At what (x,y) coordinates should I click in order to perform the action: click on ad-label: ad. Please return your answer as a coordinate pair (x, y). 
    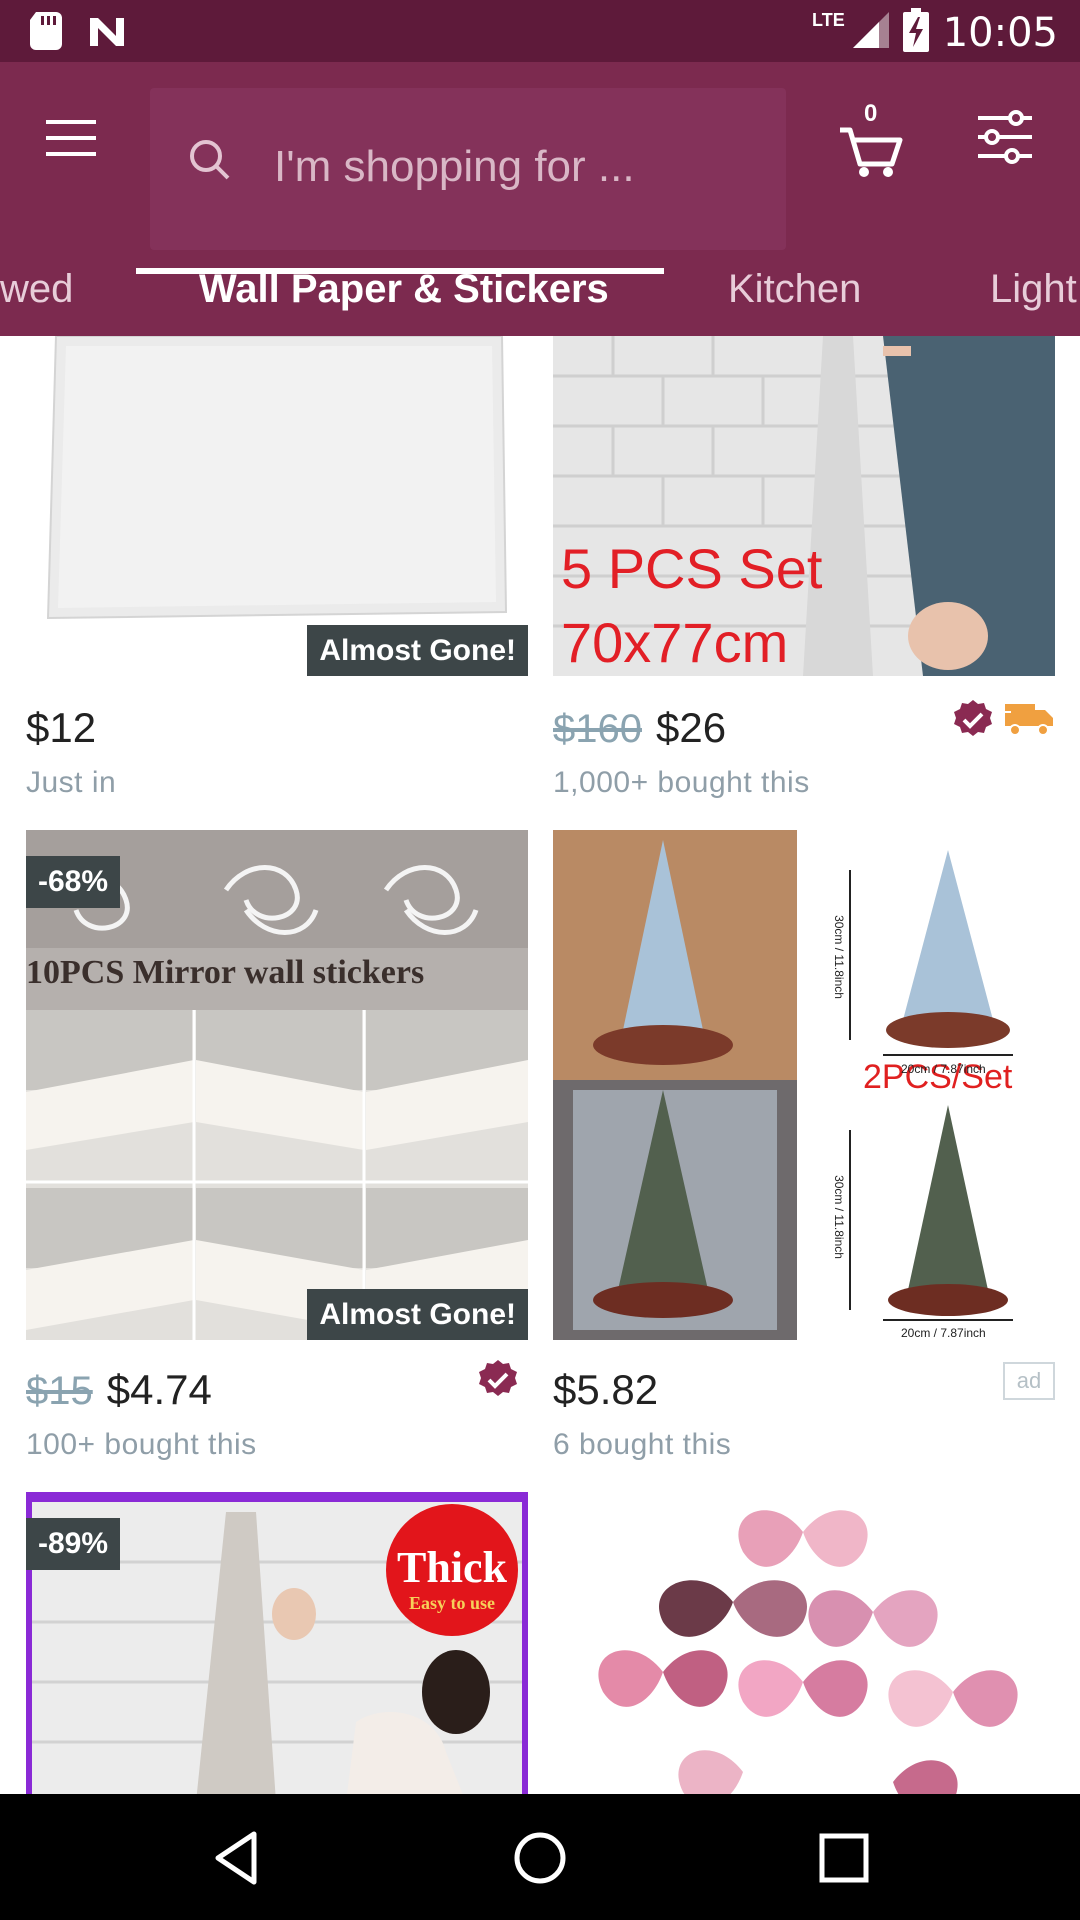
    Looking at the image, I should click on (1029, 1381).